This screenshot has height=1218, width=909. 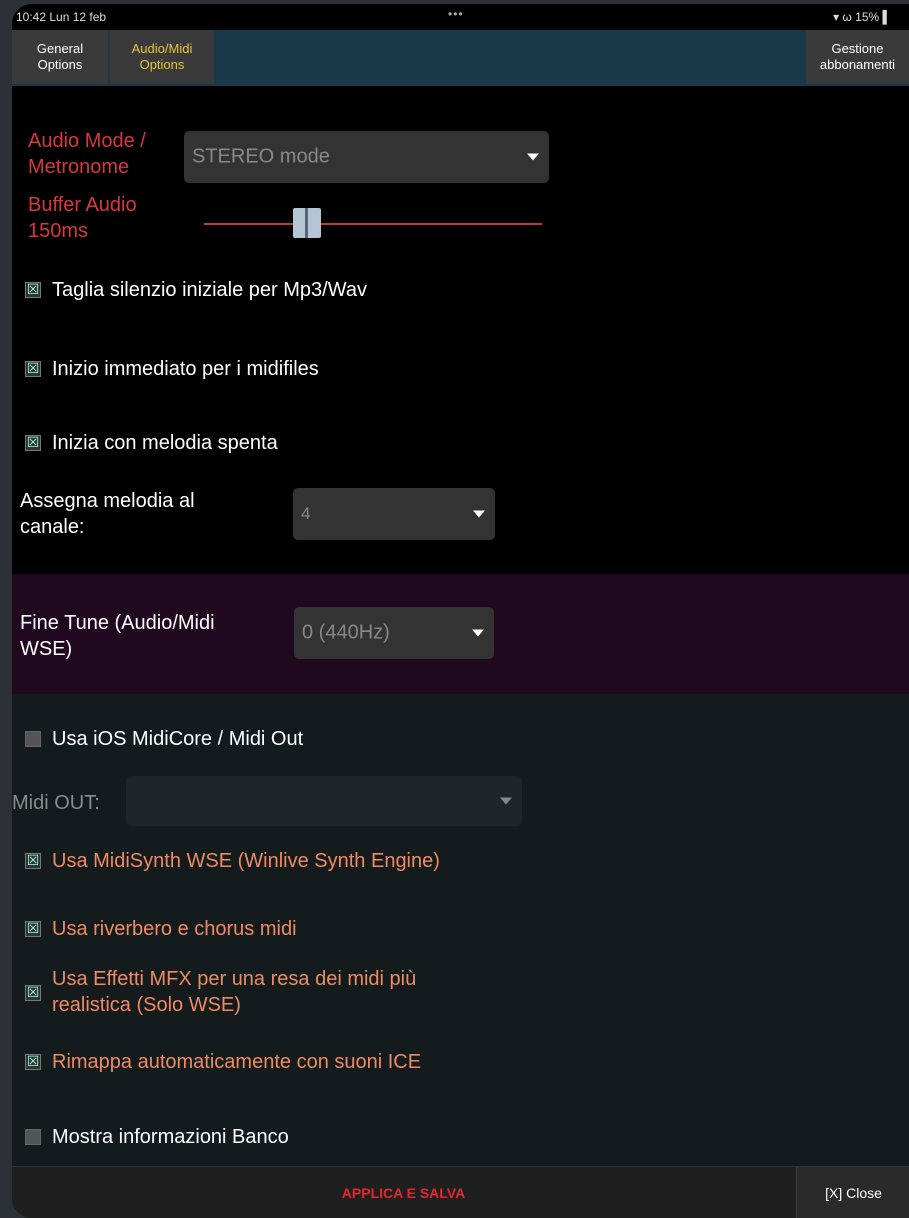 I want to click on buffer-audio-label: Buffer Audio 150ms, so click(x=82, y=218).